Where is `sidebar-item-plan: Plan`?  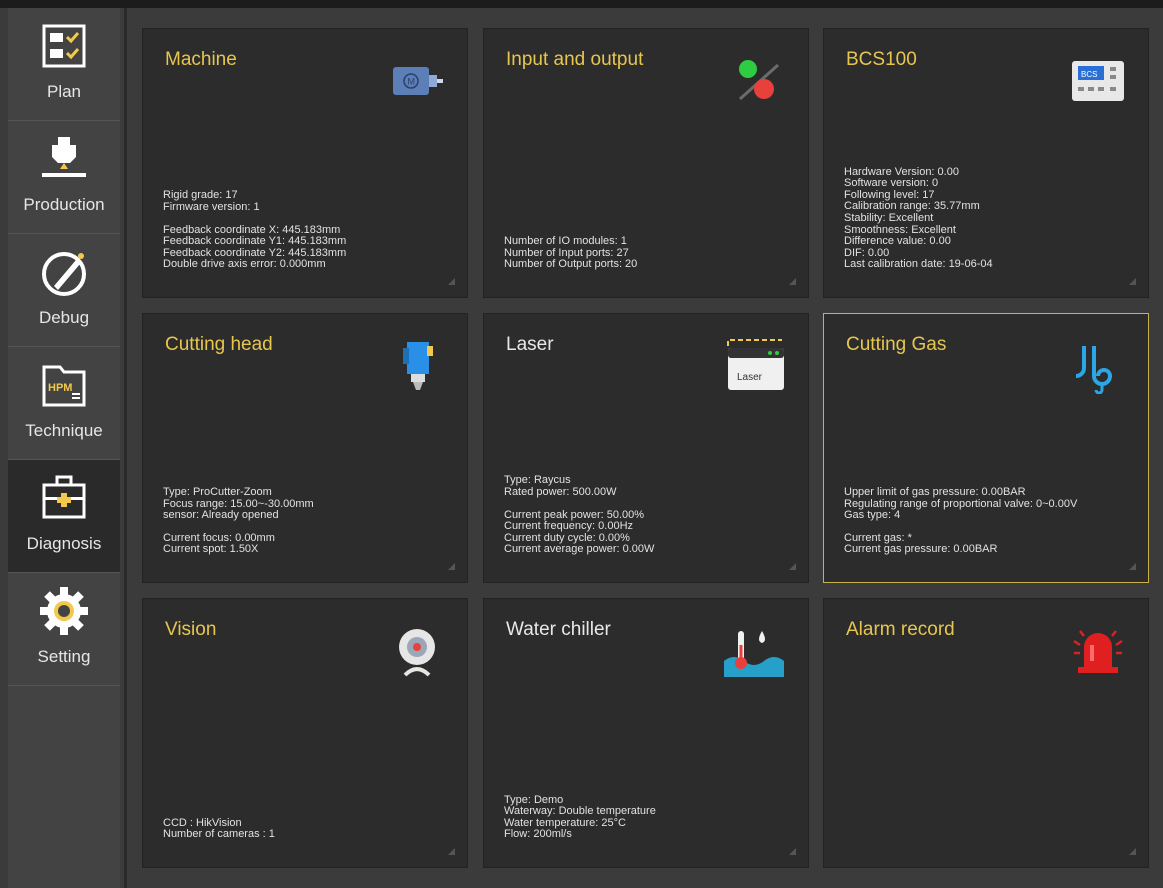 sidebar-item-plan: Plan is located at coordinates (64, 64).